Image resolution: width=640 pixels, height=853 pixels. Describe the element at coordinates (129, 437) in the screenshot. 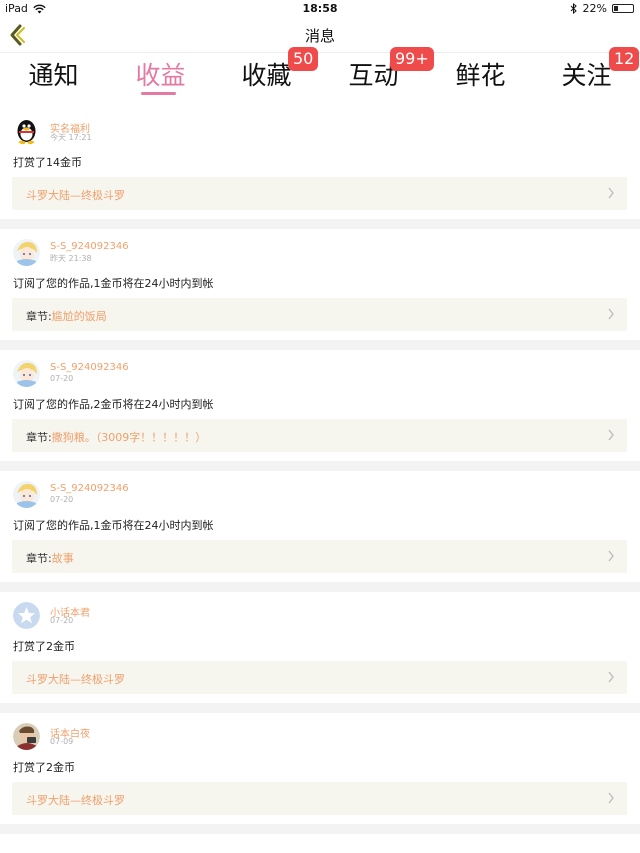

I see `link-text: 撒狗粮。（3009字！！！！！）` at that location.